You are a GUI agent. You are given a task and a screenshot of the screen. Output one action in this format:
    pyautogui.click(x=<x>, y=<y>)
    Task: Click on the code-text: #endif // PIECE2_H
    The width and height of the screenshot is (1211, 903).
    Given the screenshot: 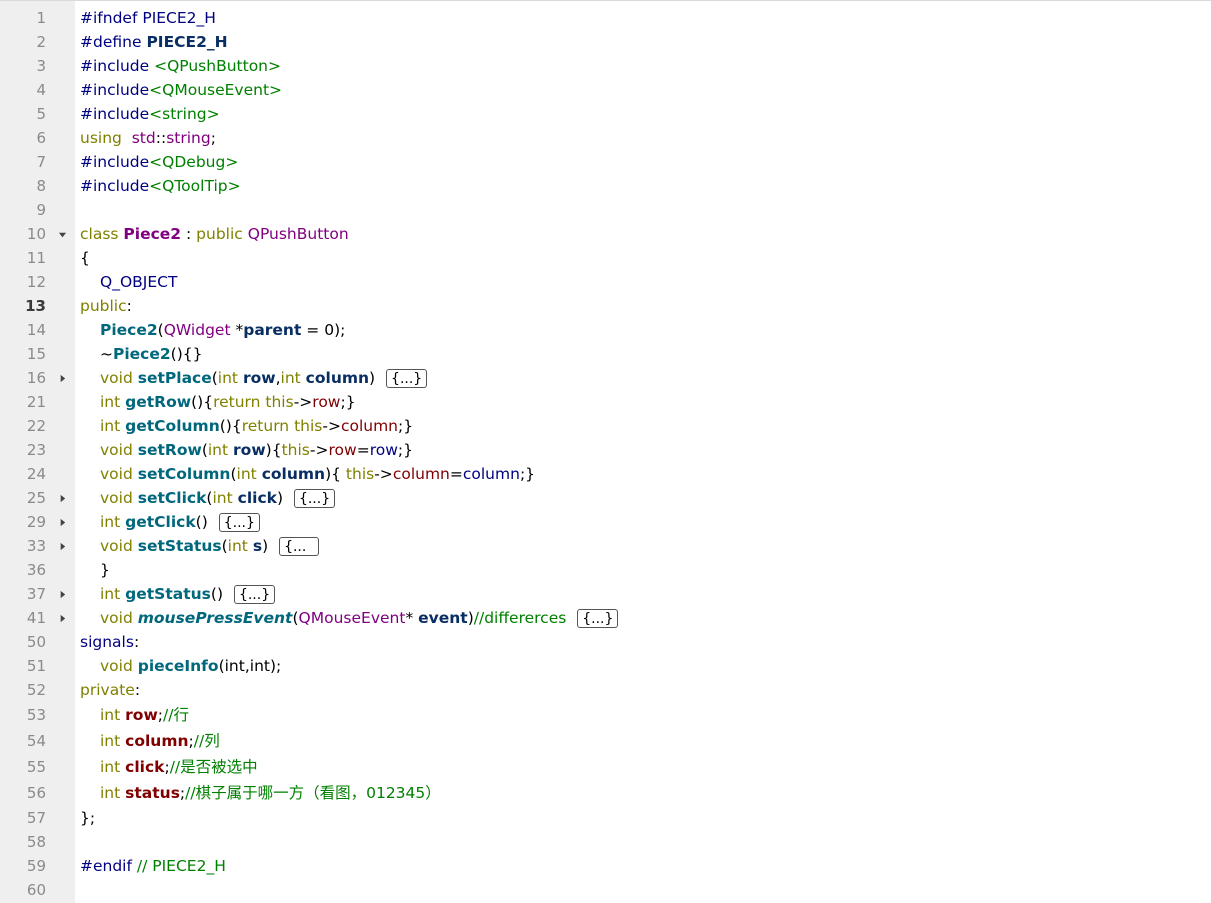 What is the action you would take?
    pyautogui.click(x=153, y=866)
    